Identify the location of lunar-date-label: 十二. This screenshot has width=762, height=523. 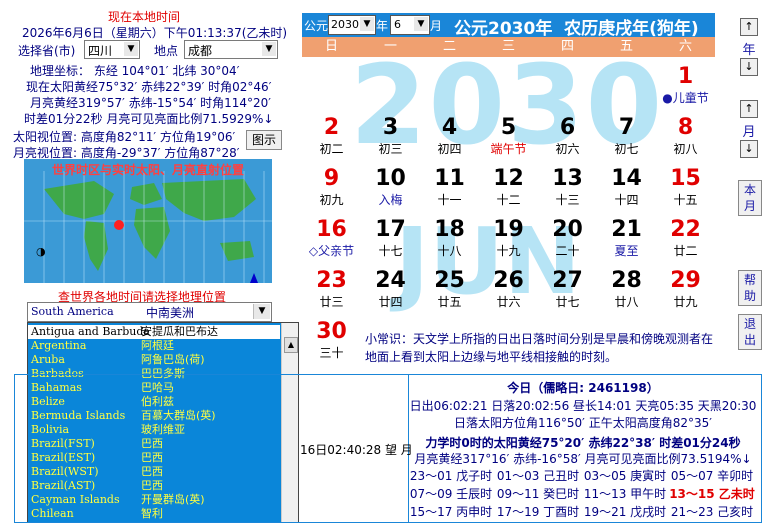
(508, 200).